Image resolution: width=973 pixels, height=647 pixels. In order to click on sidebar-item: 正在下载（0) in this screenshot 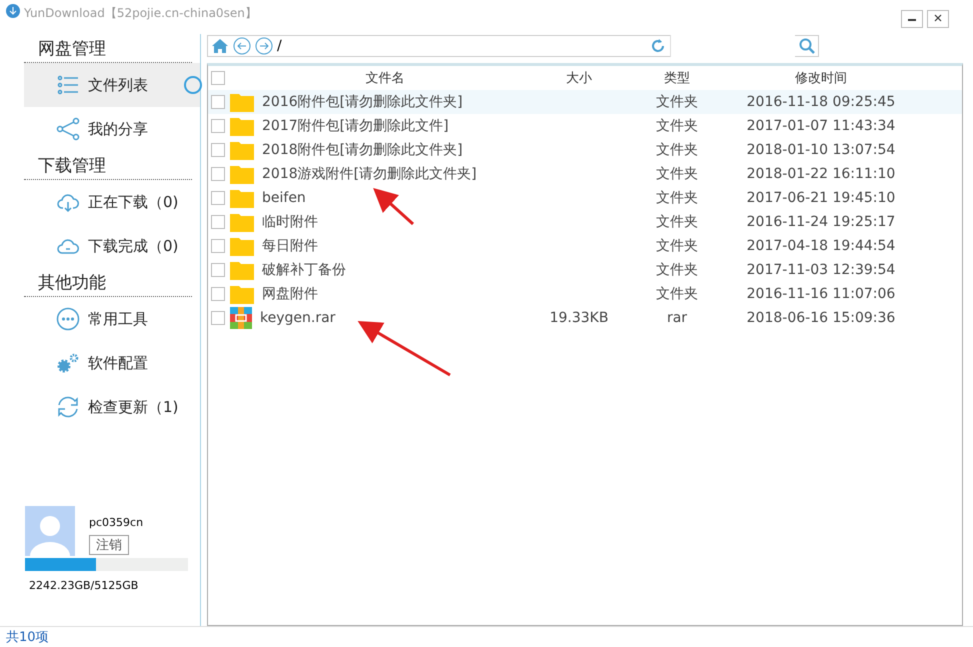, I will do `click(112, 202)`.